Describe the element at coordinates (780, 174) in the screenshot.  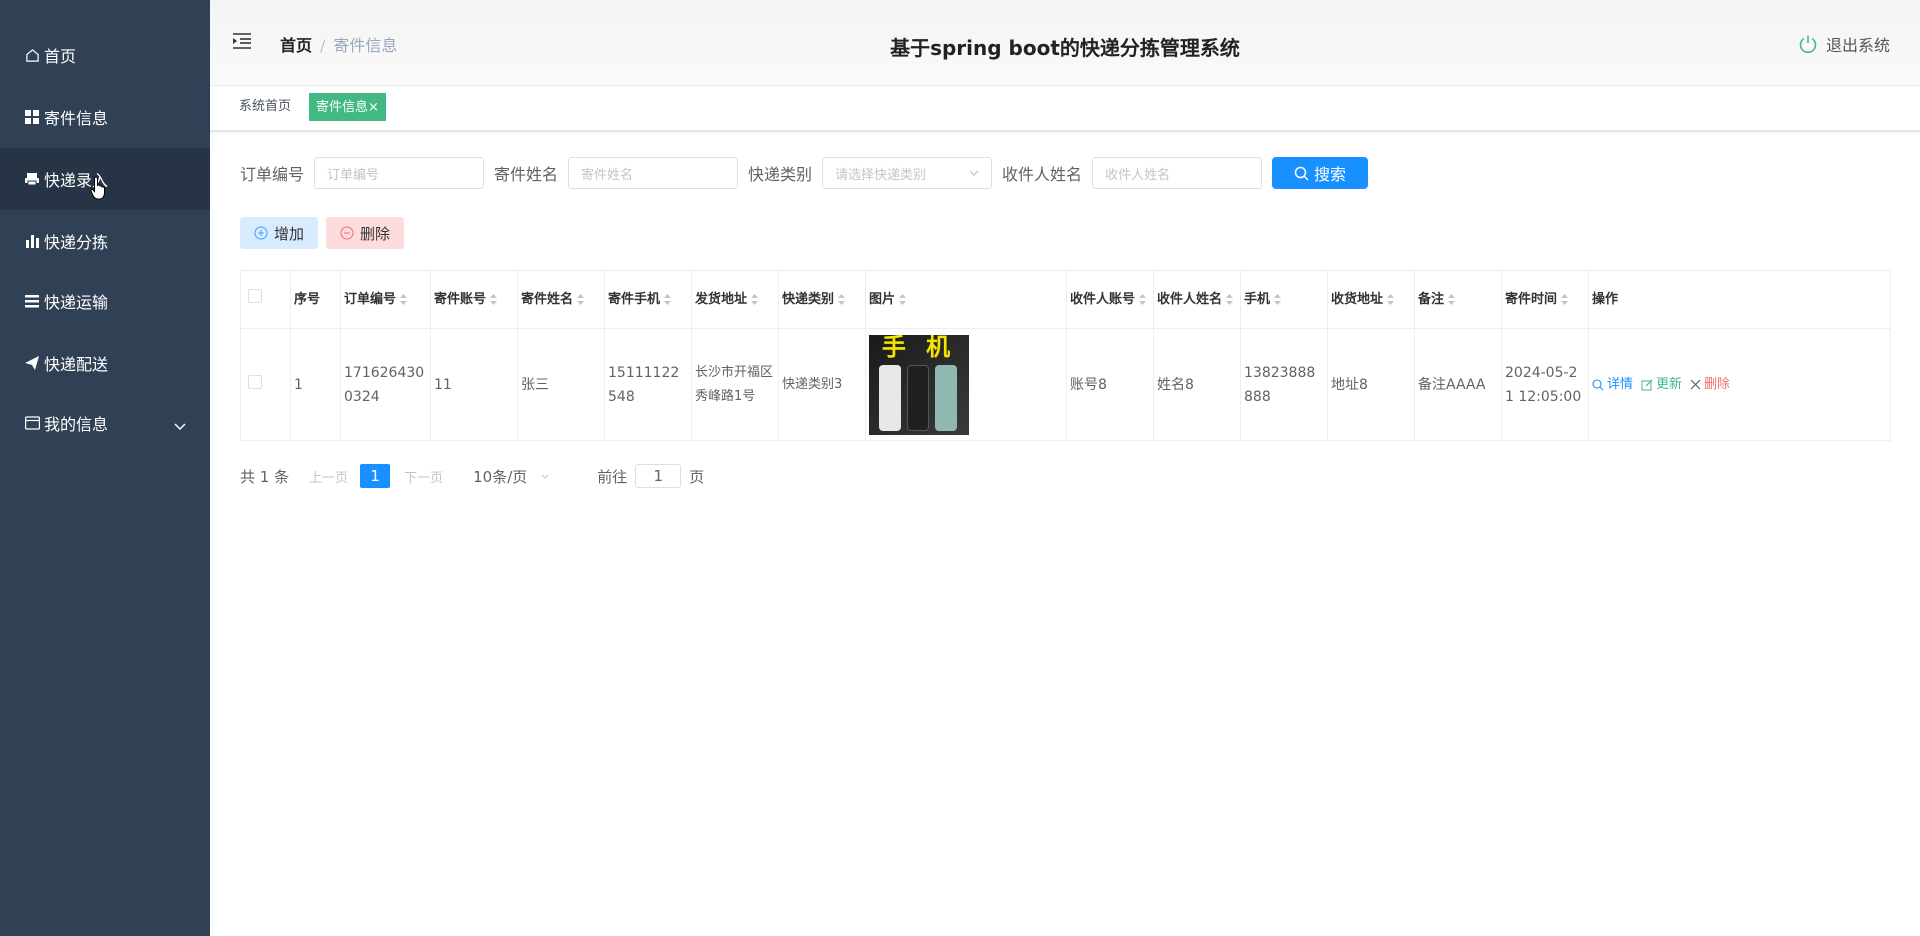
I see `express-type-label: 快递类别` at that location.